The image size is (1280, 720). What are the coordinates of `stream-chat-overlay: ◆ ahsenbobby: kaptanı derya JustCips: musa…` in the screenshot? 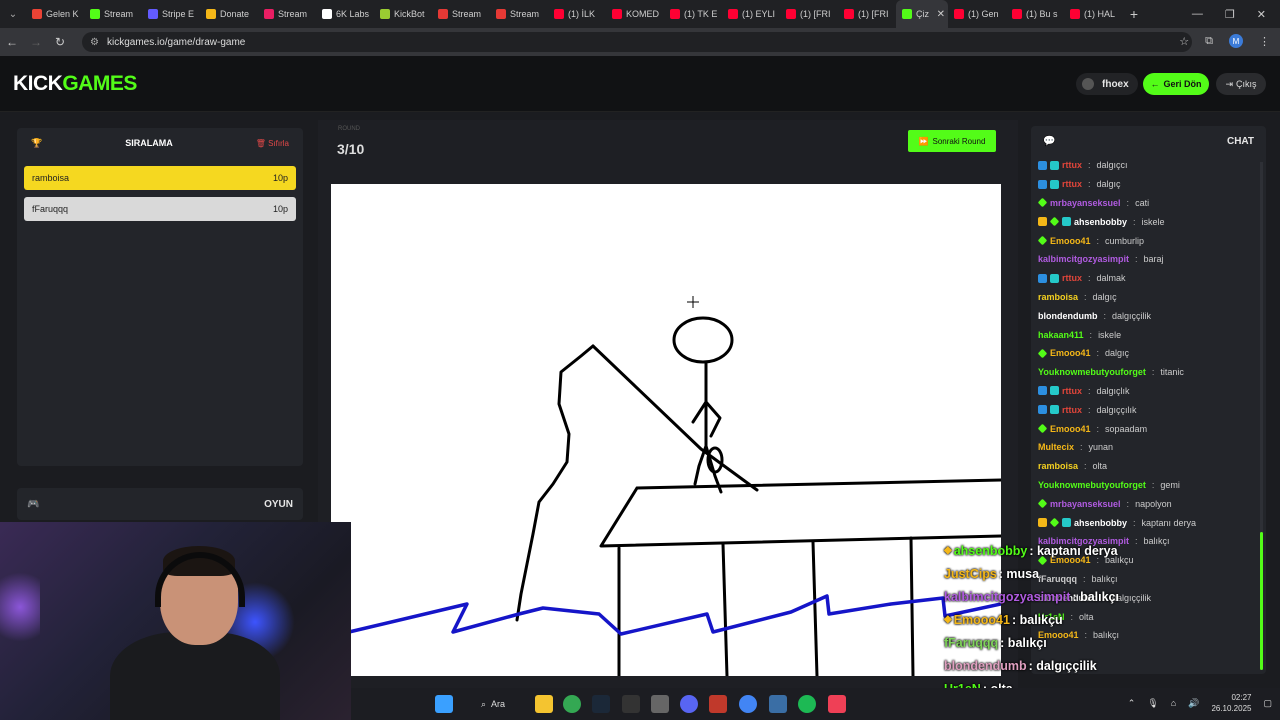 It's located at (1031, 619).